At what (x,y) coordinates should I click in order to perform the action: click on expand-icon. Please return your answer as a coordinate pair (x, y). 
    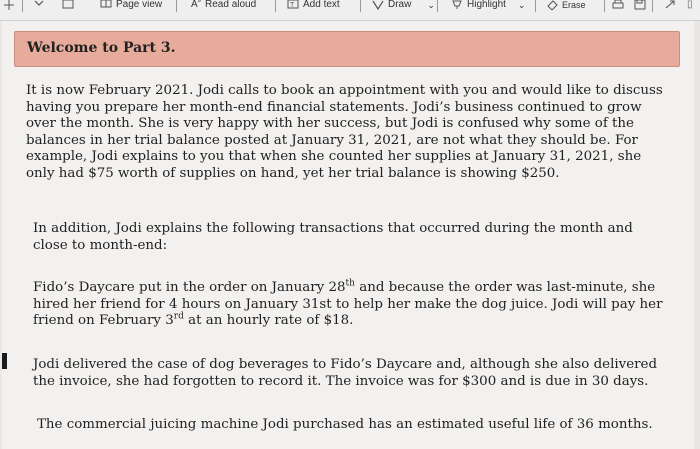
    Looking at the image, I should click on (670, 7).